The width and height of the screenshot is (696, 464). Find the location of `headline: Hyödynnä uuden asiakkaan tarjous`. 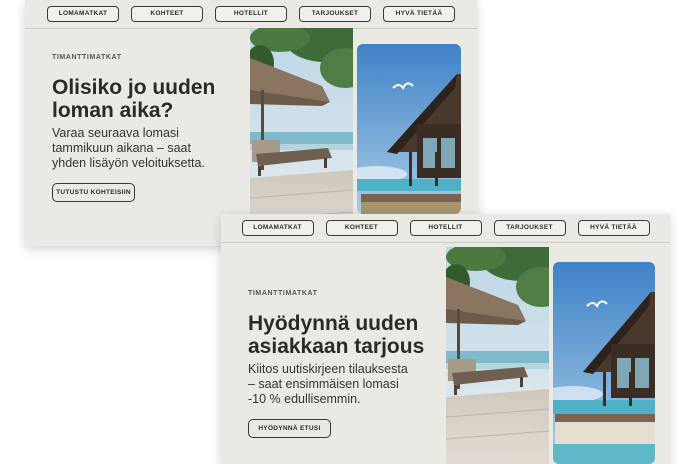

headline: Hyödynnä uuden asiakkaan tarjous is located at coordinates (336, 335).